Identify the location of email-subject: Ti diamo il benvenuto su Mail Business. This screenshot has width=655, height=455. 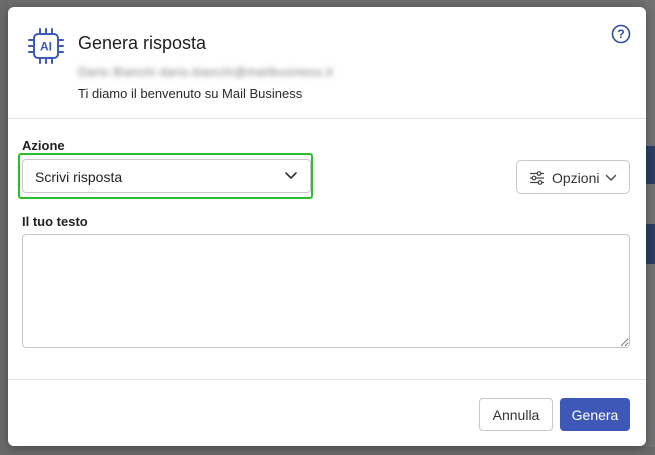
(190, 93).